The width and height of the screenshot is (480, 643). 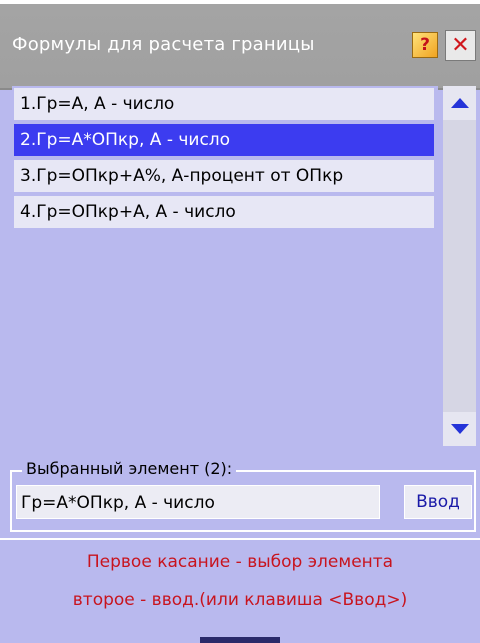 I want to click on close-button: ✕, so click(x=460, y=45).